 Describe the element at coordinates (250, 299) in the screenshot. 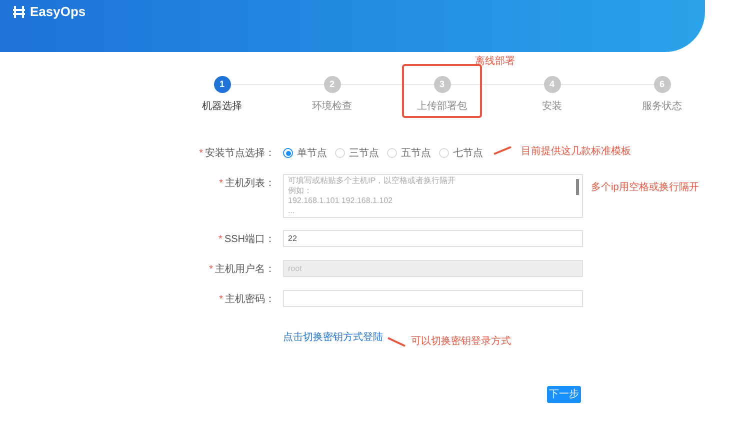

I see `field-label: 主机密码：` at that location.